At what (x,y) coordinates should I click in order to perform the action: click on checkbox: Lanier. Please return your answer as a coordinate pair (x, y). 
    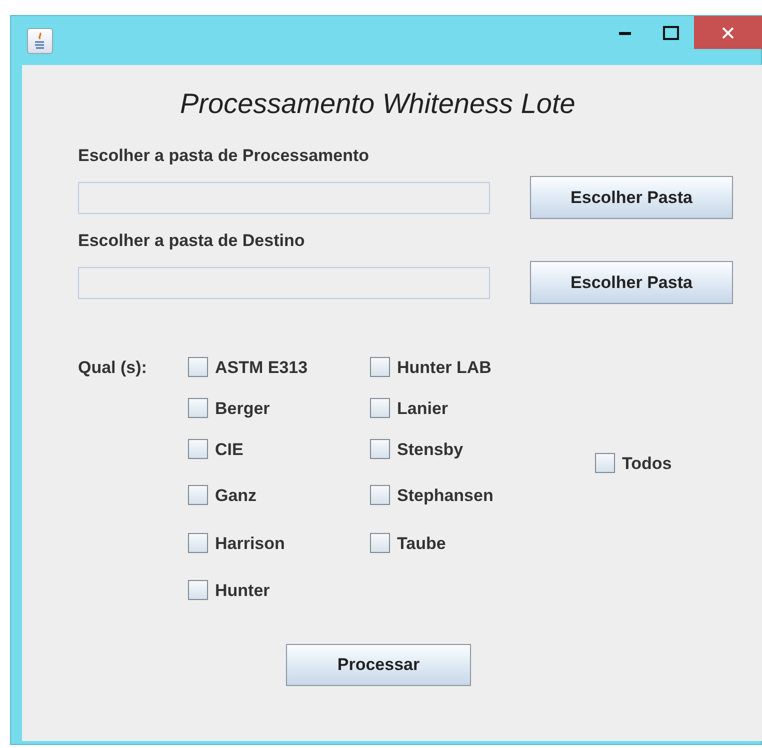
    Looking at the image, I should click on (461, 410).